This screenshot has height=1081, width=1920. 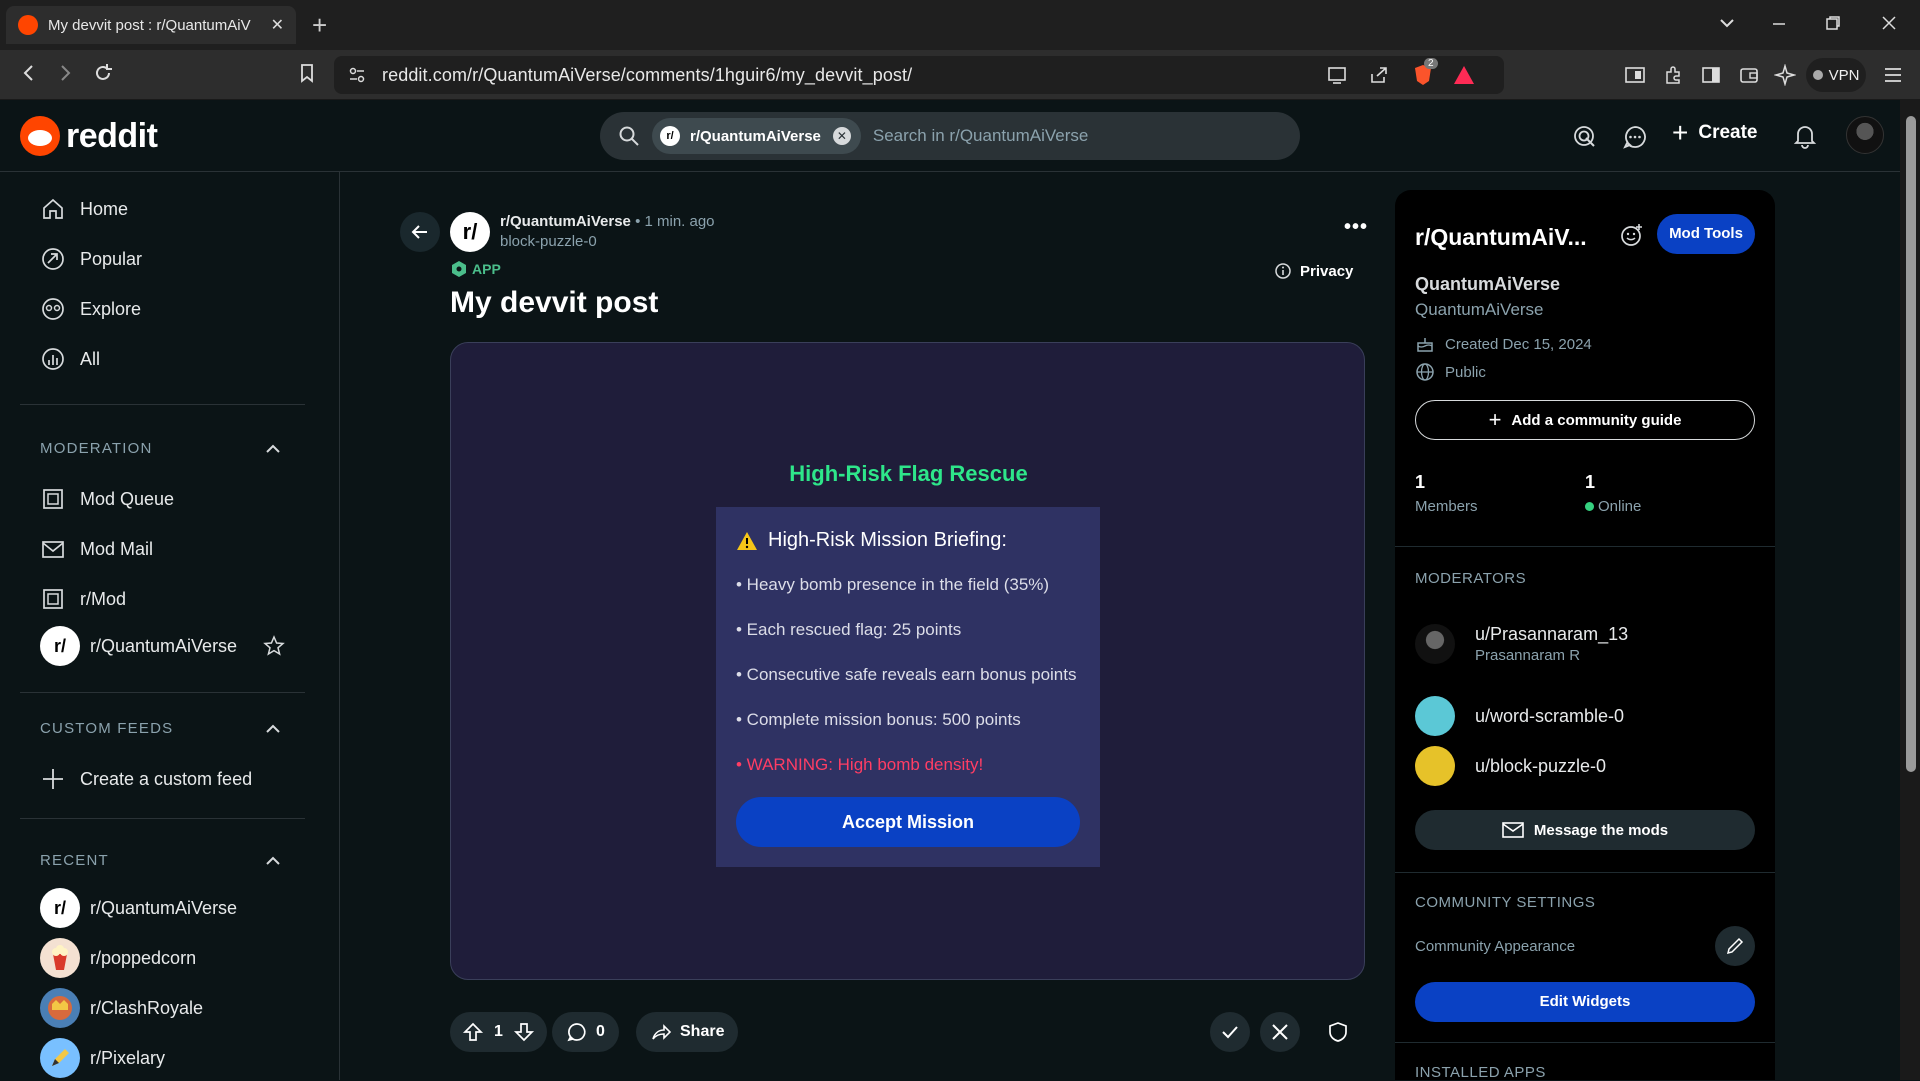 I want to click on more-options-icon: •••, so click(x=1356, y=227).